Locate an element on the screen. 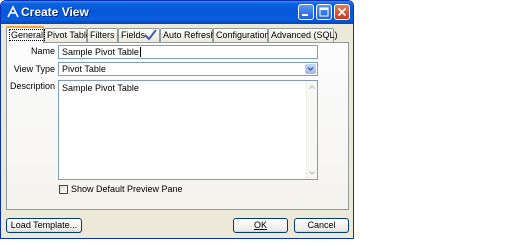  show-preview-checkbox is located at coordinates (63, 189).